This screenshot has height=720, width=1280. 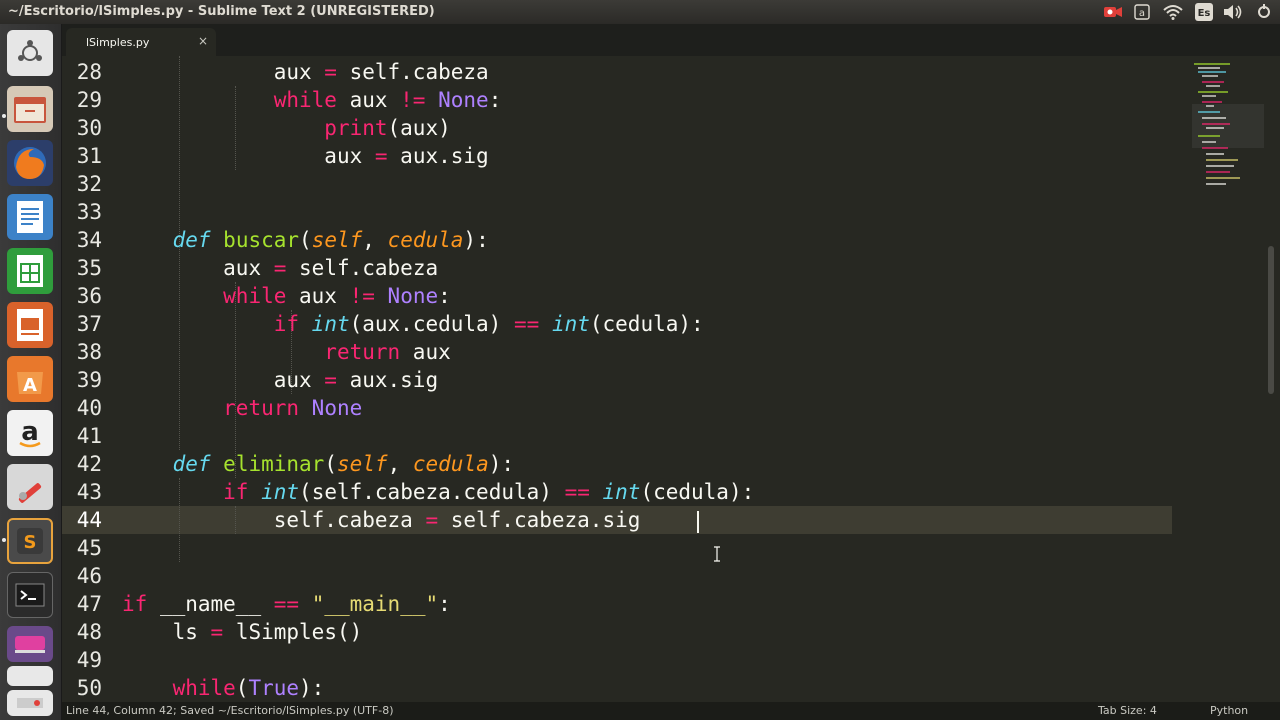 What do you see at coordinates (387, 100) in the screenshot?
I see `code-line-29: while aux != None:` at bounding box center [387, 100].